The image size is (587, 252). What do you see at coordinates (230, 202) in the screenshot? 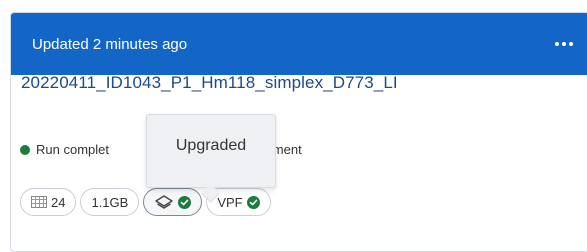
I see `pill-vpf-label: VPF` at bounding box center [230, 202].